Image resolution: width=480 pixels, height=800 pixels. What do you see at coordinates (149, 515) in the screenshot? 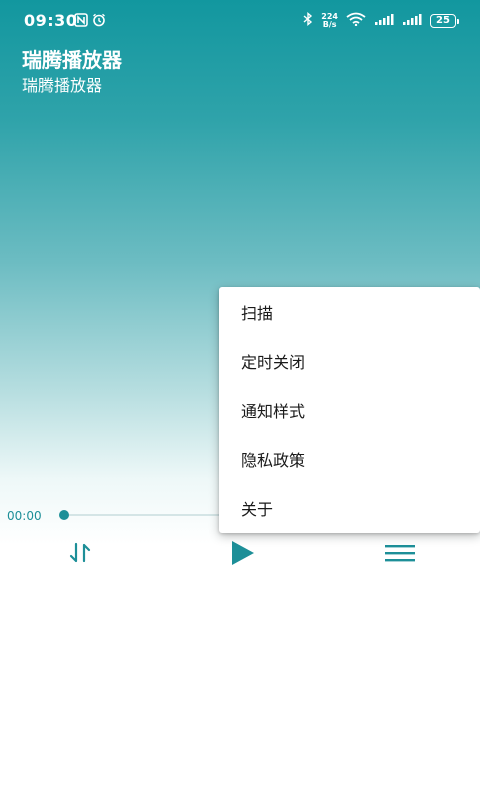
I see `progress-track` at bounding box center [149, 515].